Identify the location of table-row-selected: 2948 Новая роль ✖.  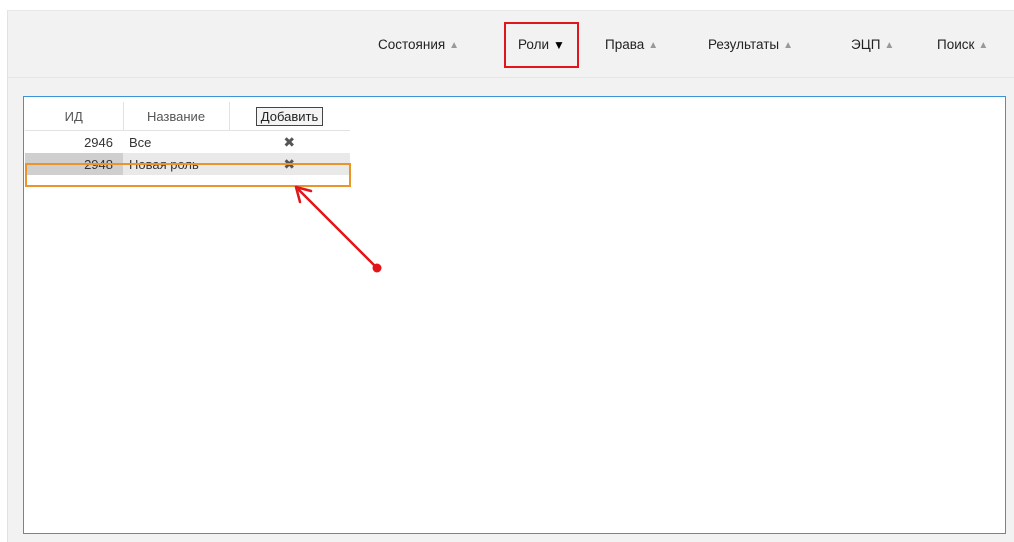
(187, 164).